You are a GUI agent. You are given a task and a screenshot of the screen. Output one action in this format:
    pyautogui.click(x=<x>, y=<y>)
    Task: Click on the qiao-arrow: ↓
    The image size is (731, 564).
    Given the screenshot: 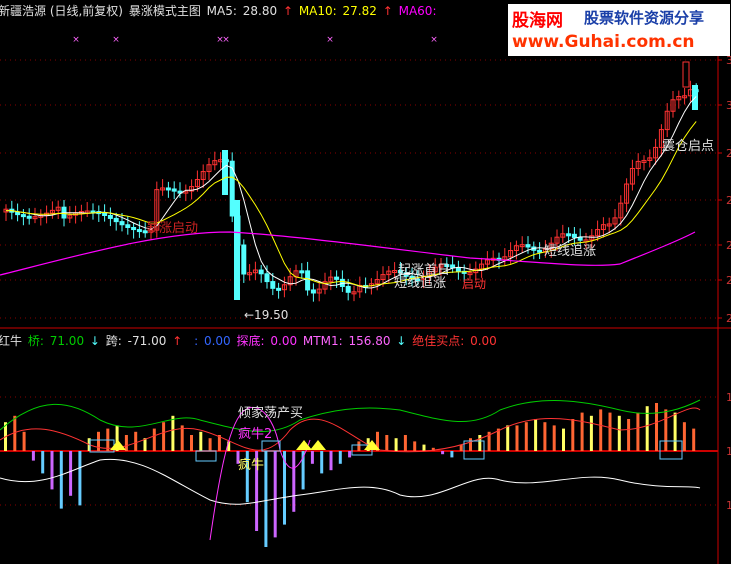 What is the action you would take?
    pyautogui.click(x=94, y=341)
    